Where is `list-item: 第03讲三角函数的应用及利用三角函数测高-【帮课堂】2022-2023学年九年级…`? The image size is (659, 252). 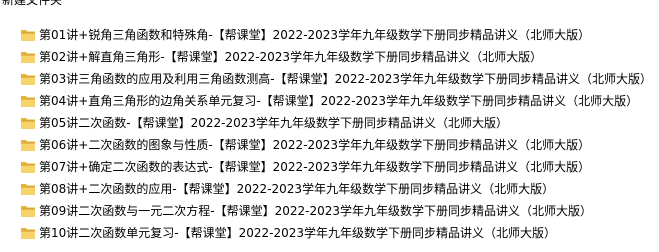
list-item: 第03讲三角函数的应用及利用三角函数测高-【帮课堂】2022-2023学年九年级… is located at coordinates (329, 79).